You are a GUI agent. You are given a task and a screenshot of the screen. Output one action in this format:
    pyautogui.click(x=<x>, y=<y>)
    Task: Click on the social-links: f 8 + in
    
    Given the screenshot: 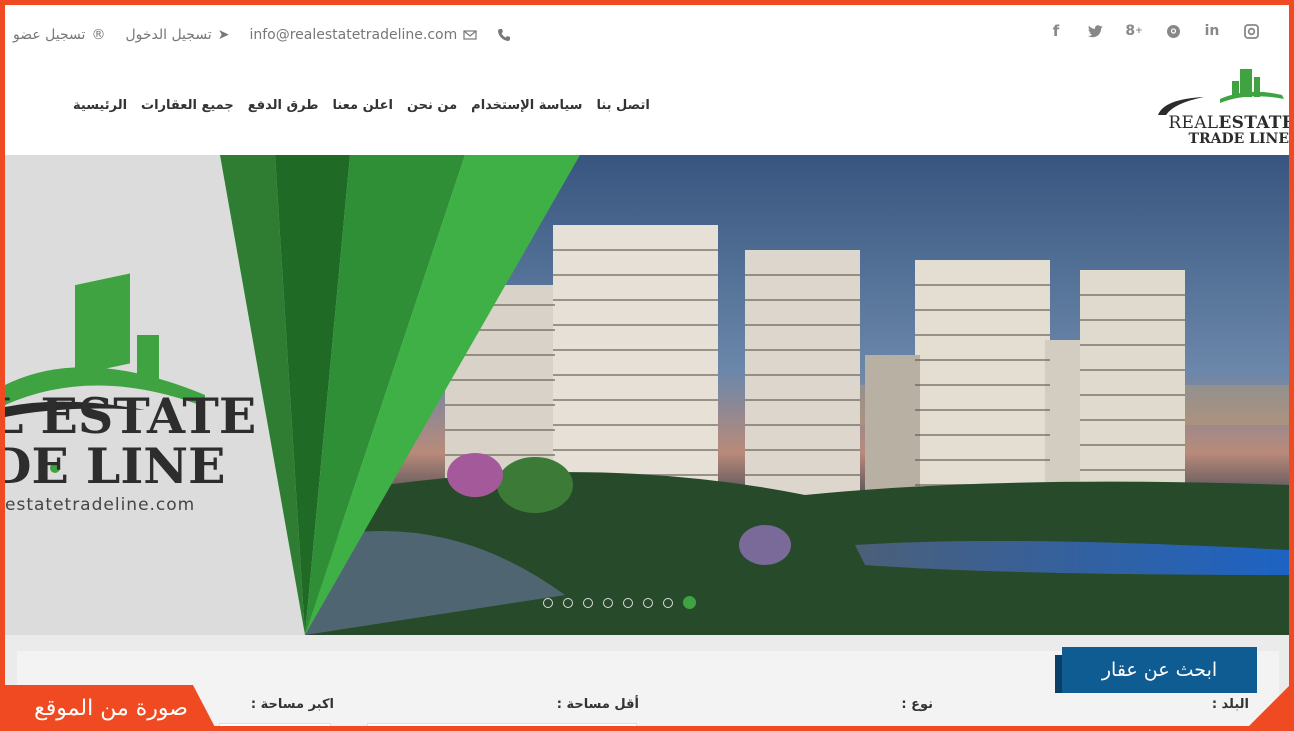 What is the action you would take?
    pyautogui.click(x=1153, y=31)
    